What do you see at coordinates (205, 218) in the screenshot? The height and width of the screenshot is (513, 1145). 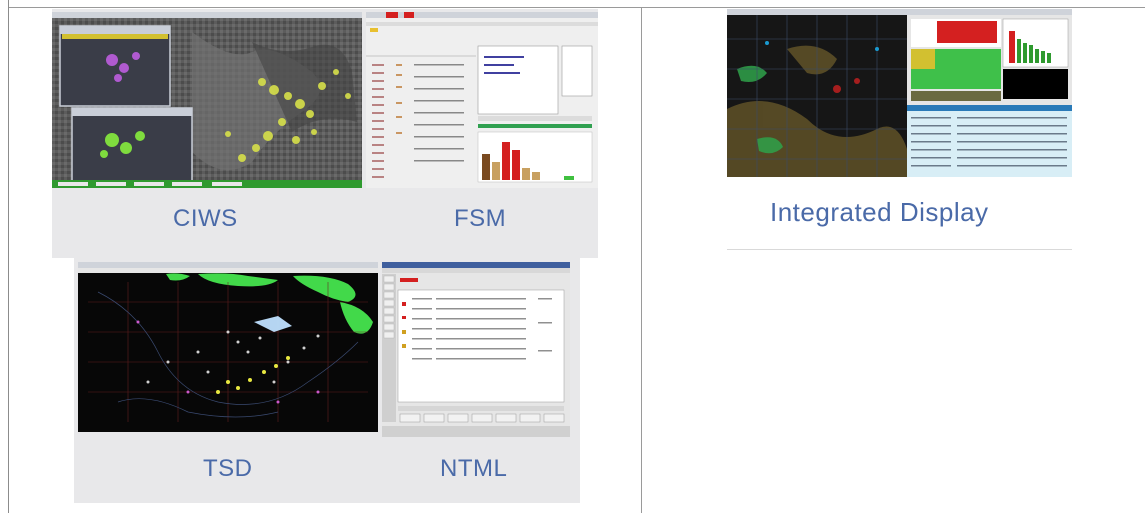 I see `ciws-caption: CIWS` at bounding box center [205, 218].